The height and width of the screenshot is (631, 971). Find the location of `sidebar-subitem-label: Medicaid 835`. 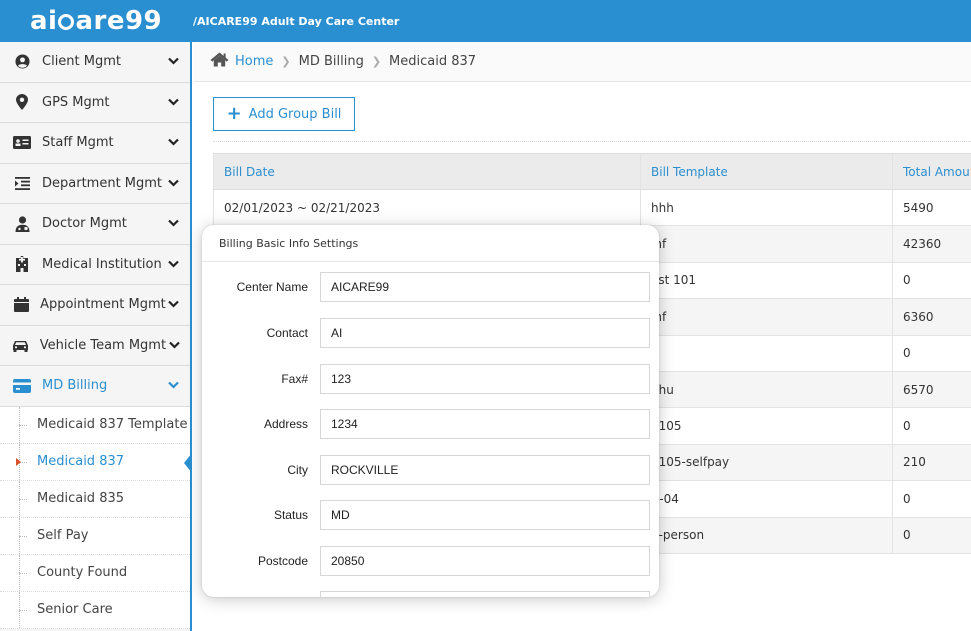

sidebar-subitem-label: Medicaid 835 is located at coordinates (81, 498).